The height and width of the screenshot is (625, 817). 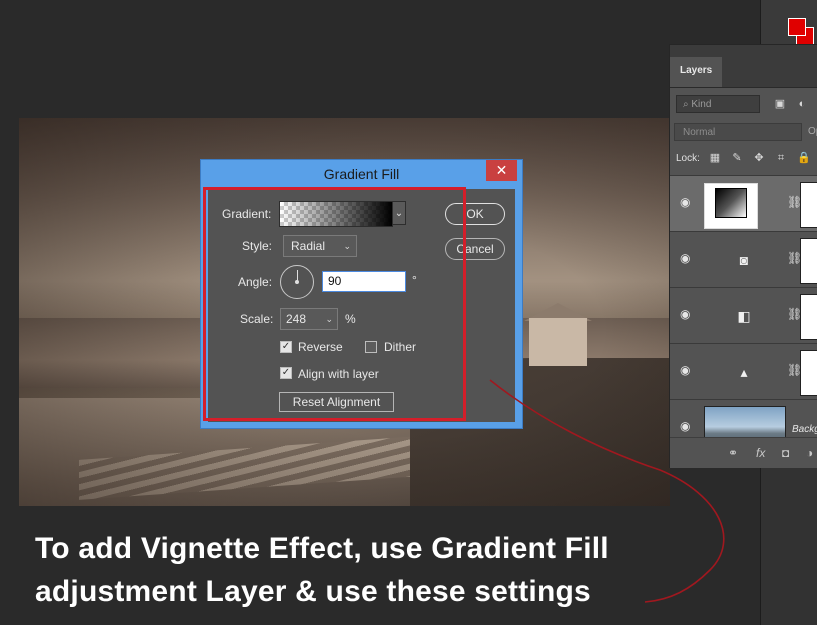 What do you see at coordinates (313, 591) in the screenshot?
I see `caption-line-2: adjustment Layer & use these settings` at bounding box center [313, 591].